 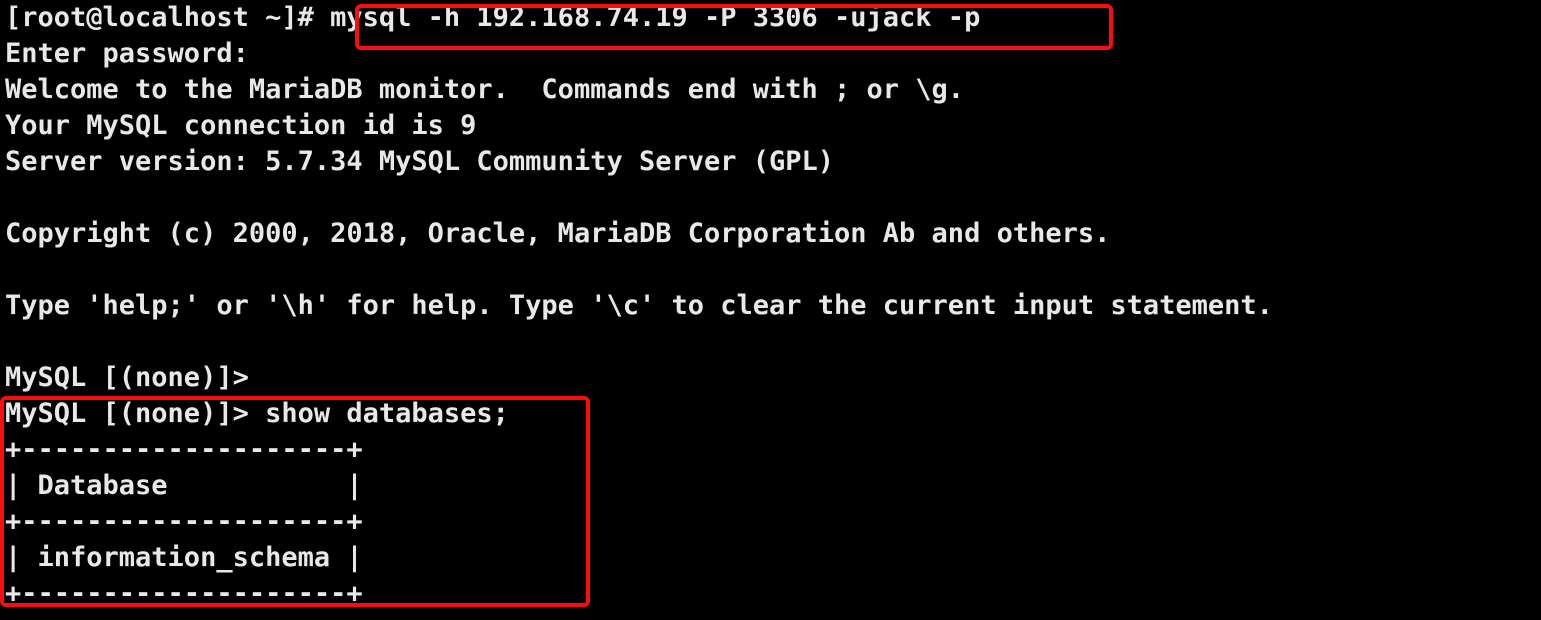 What do you see at coordinates (257, 413) in the screenshot?
I see `mysql-show-databases-line: MySQL [(none)]> show databases;` at bounding box center [257, 413].